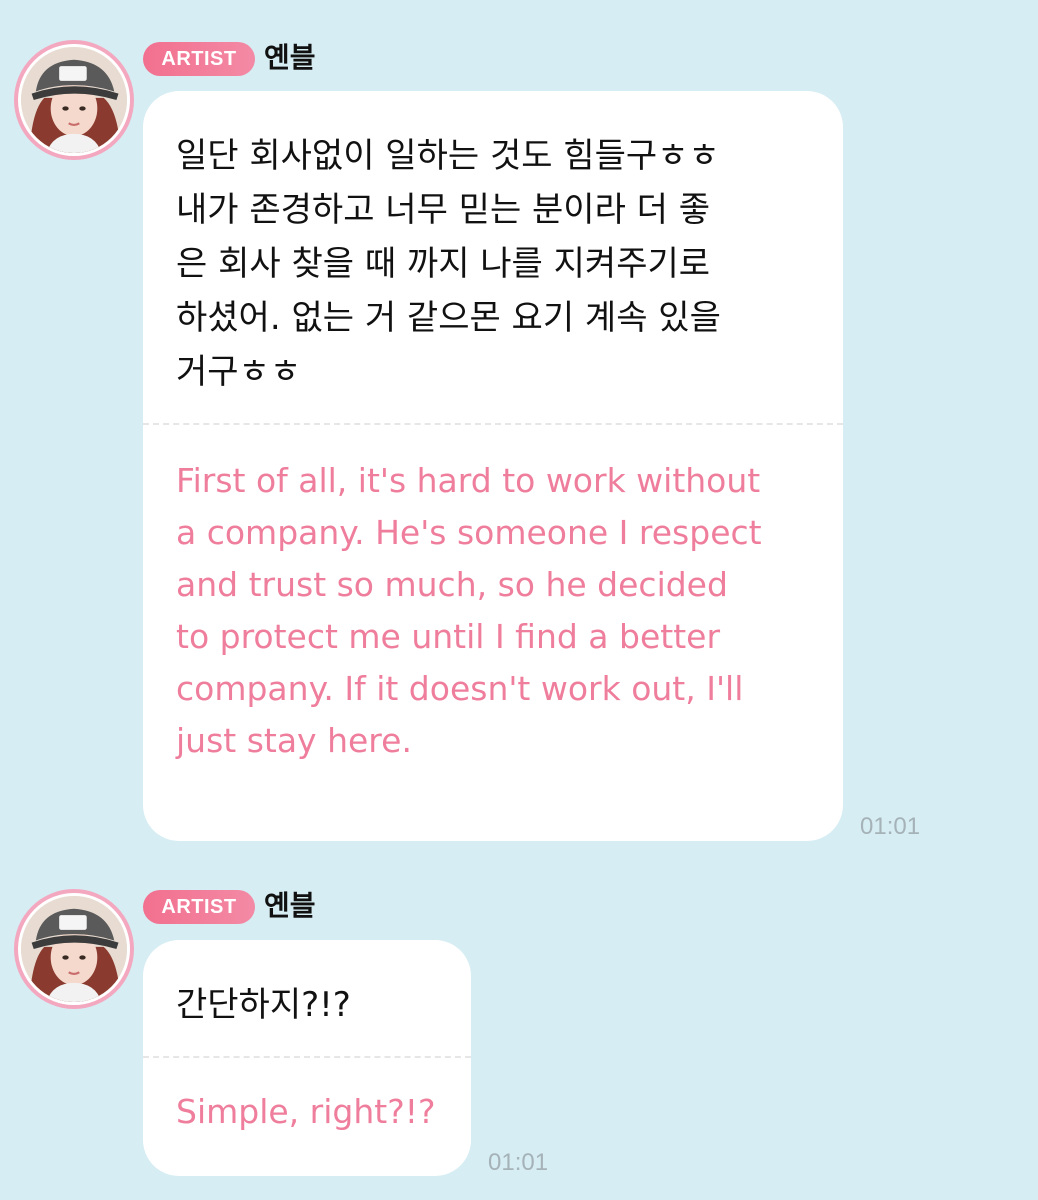 The height and width of the screenshot is (1200, 1038). I want to click on translation-line: and trust so much, so he decided, so click(452, 584).